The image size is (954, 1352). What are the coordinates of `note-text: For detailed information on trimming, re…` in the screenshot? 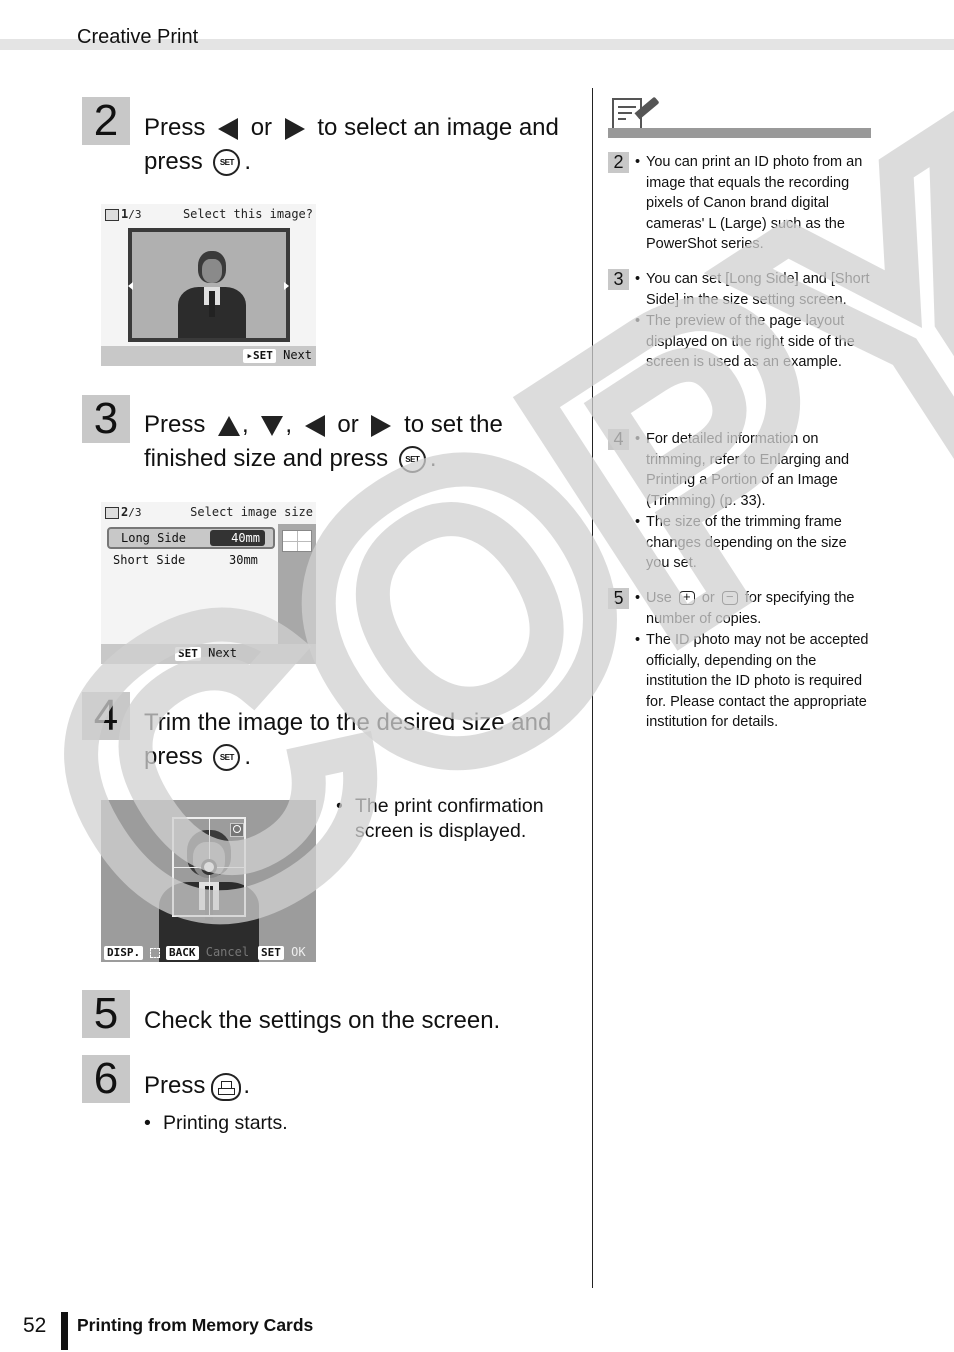 It's located at (748, 470).